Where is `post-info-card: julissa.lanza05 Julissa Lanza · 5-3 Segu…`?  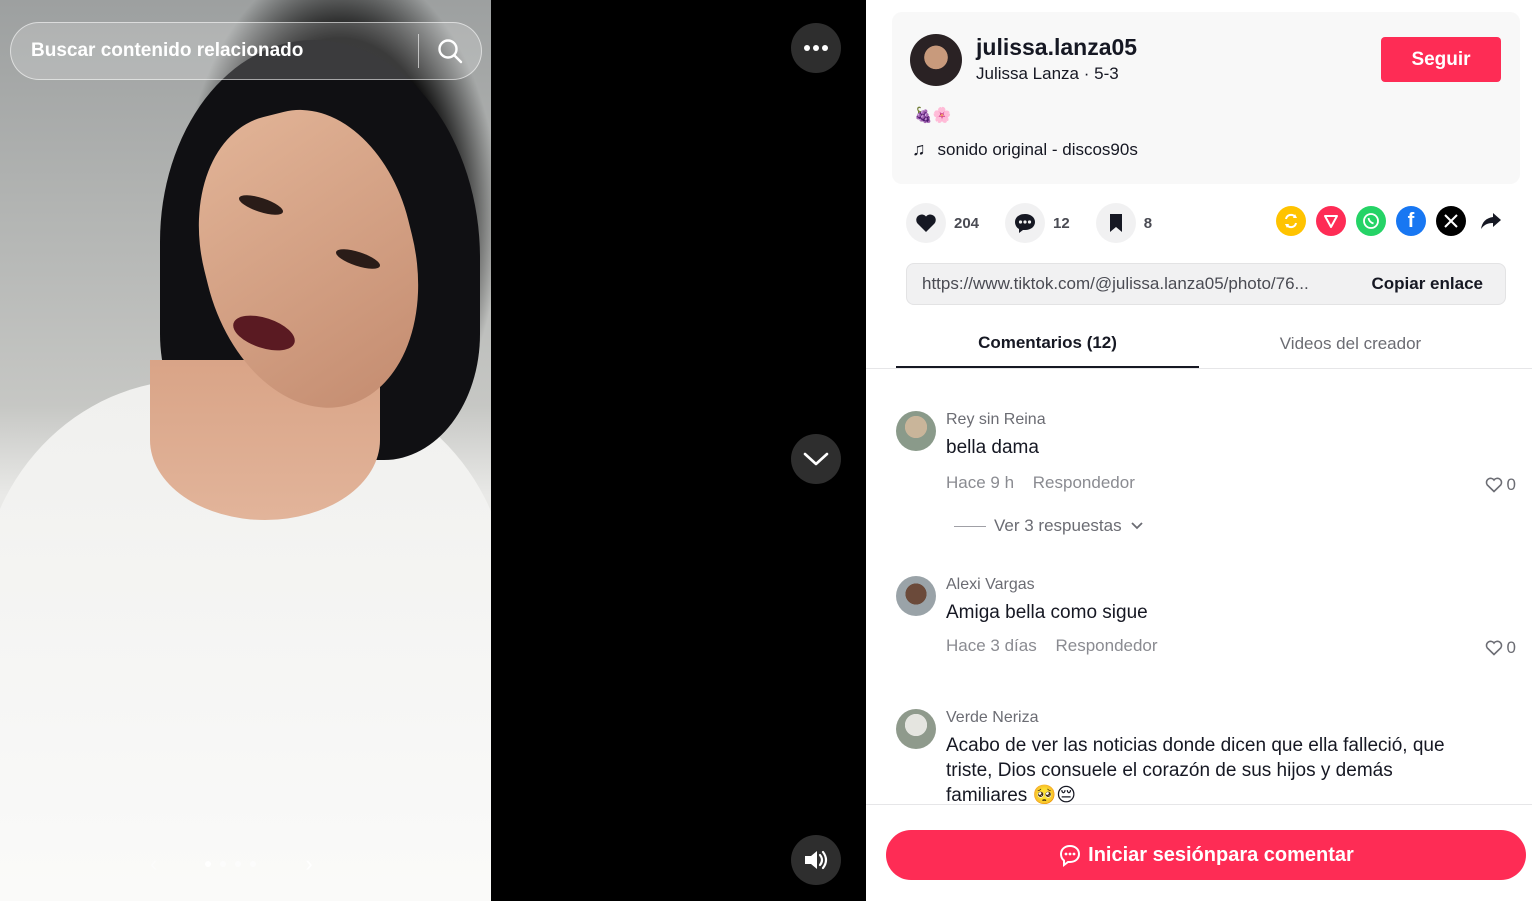 post-info-card: julissa.lanza05 Julissa Lanza · 5-3 Segu… is located at coordinates (1206, 98).